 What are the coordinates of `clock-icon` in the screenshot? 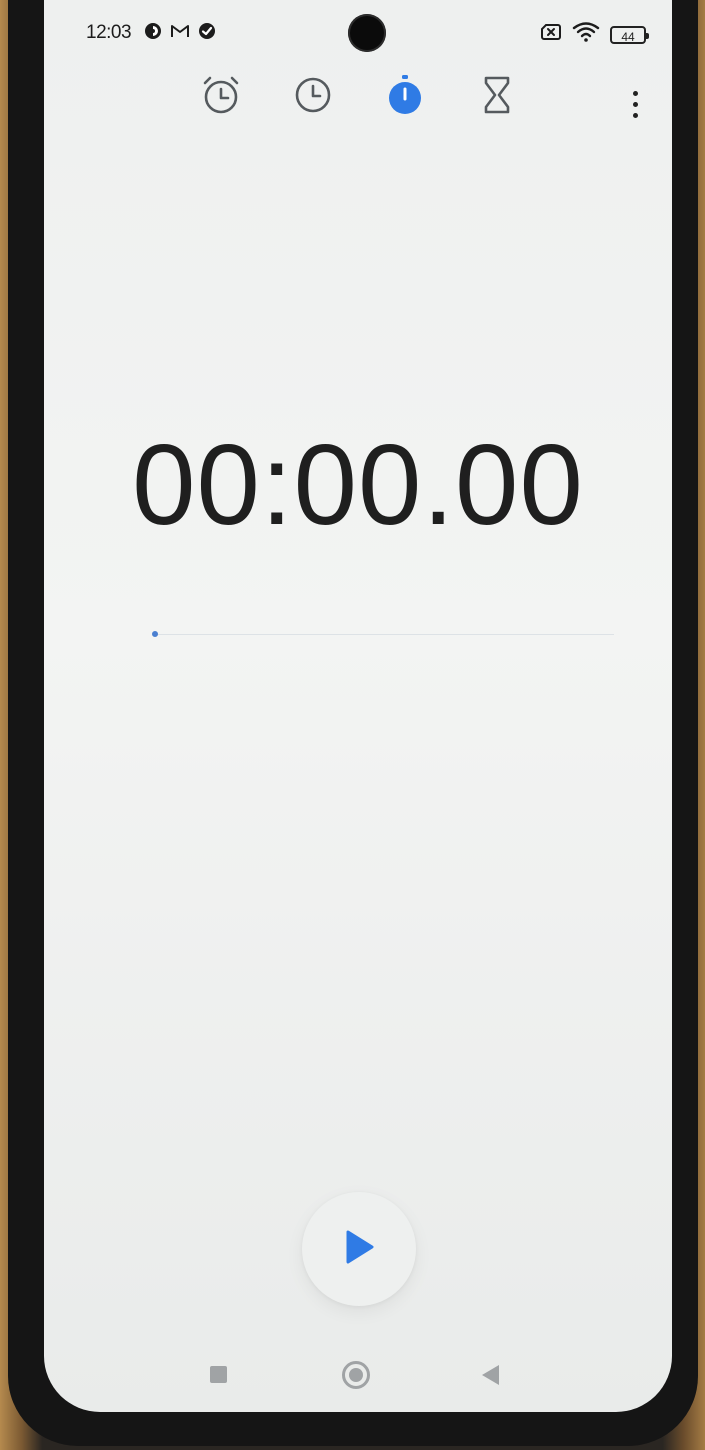 It's located at (313, 97).